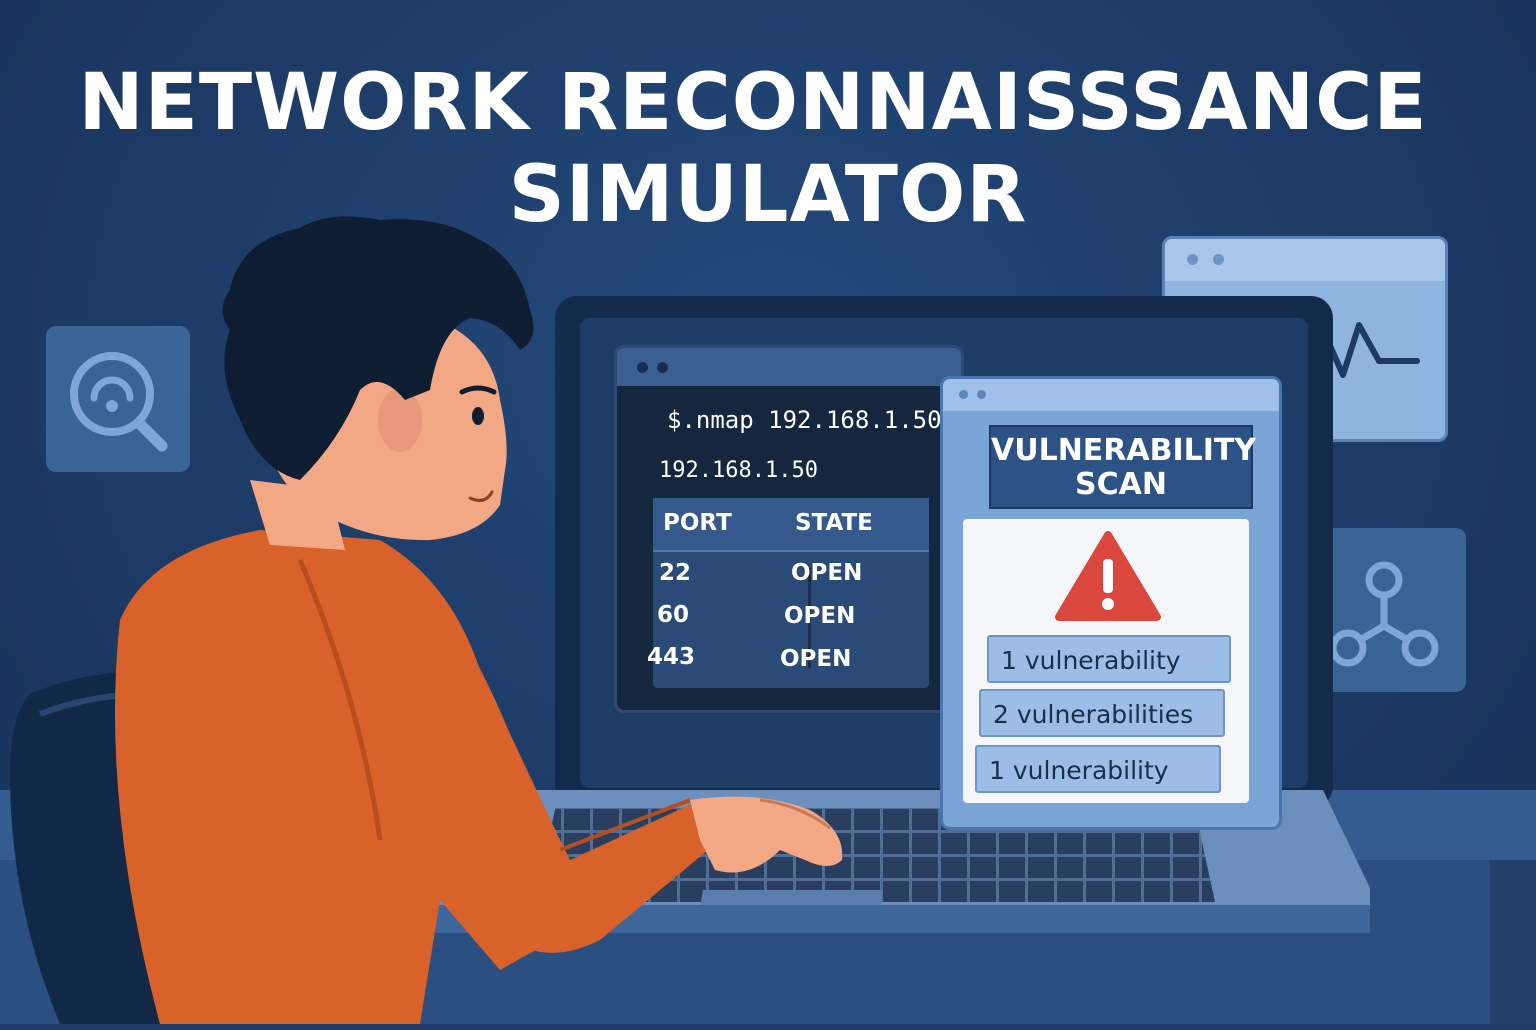 The width and height of the screenshot is (1536, 1030). Describe the element at coordinates (1305, 260) in the screenshot. I see `activity-window-titlebar` at that location.